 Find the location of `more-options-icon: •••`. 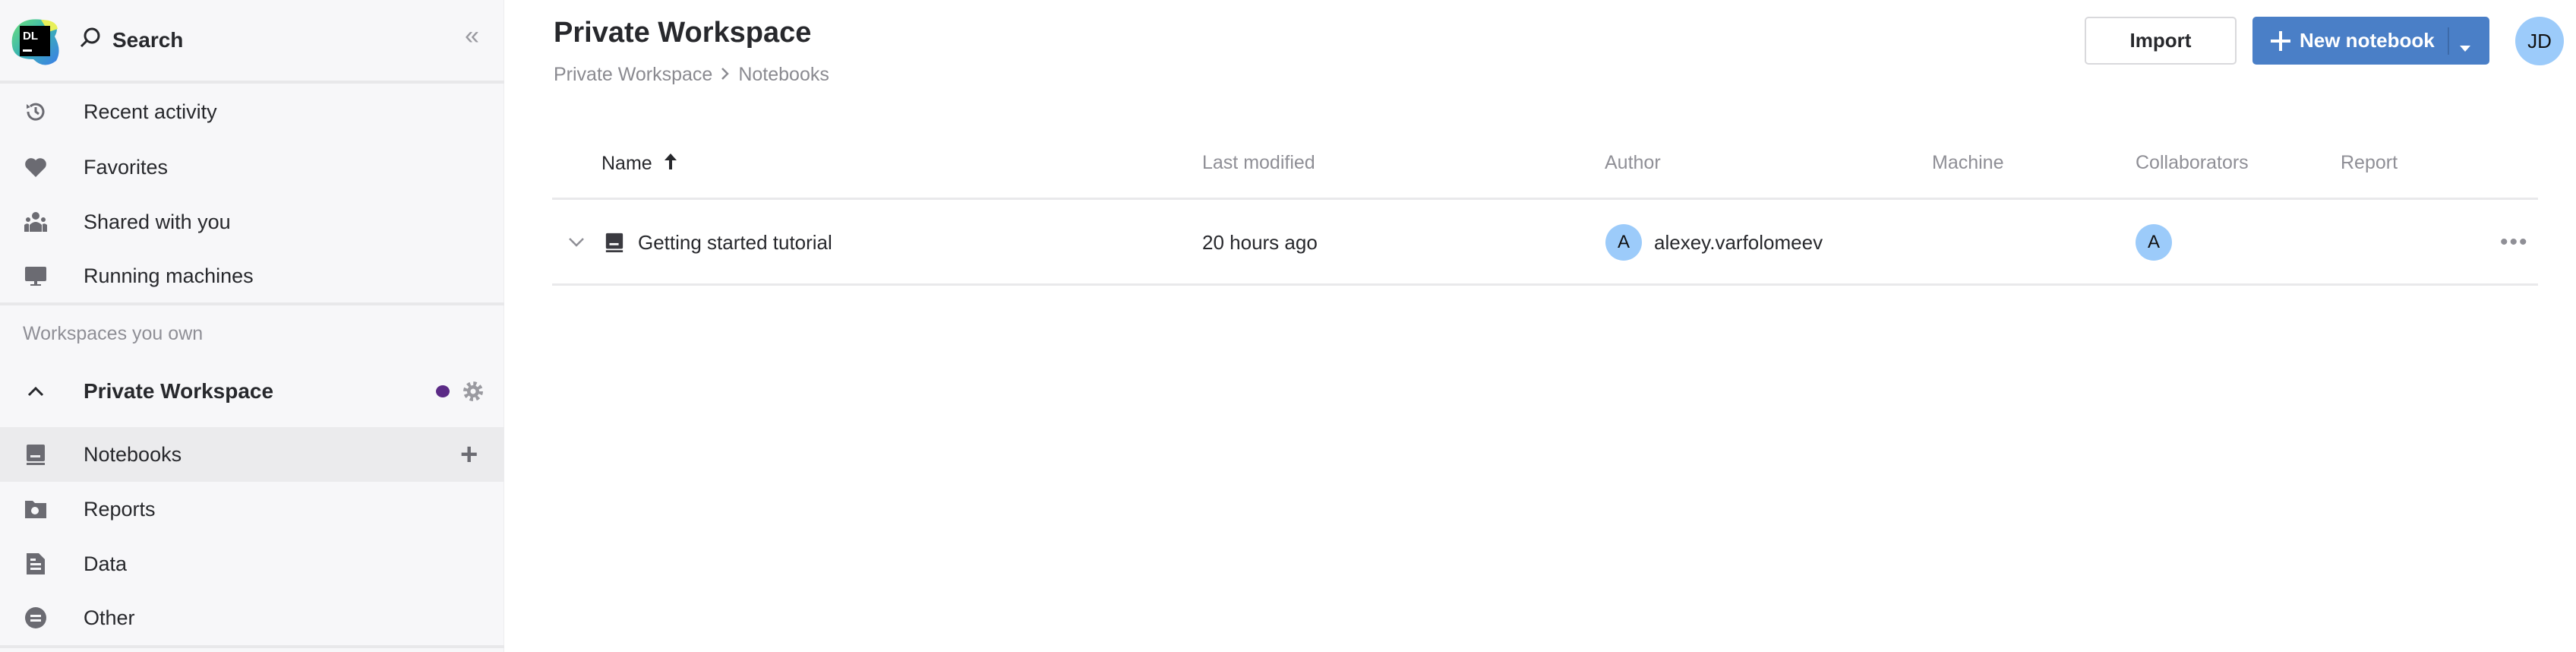

more-options-icon: ••• is located at coordinates (2514, 242).